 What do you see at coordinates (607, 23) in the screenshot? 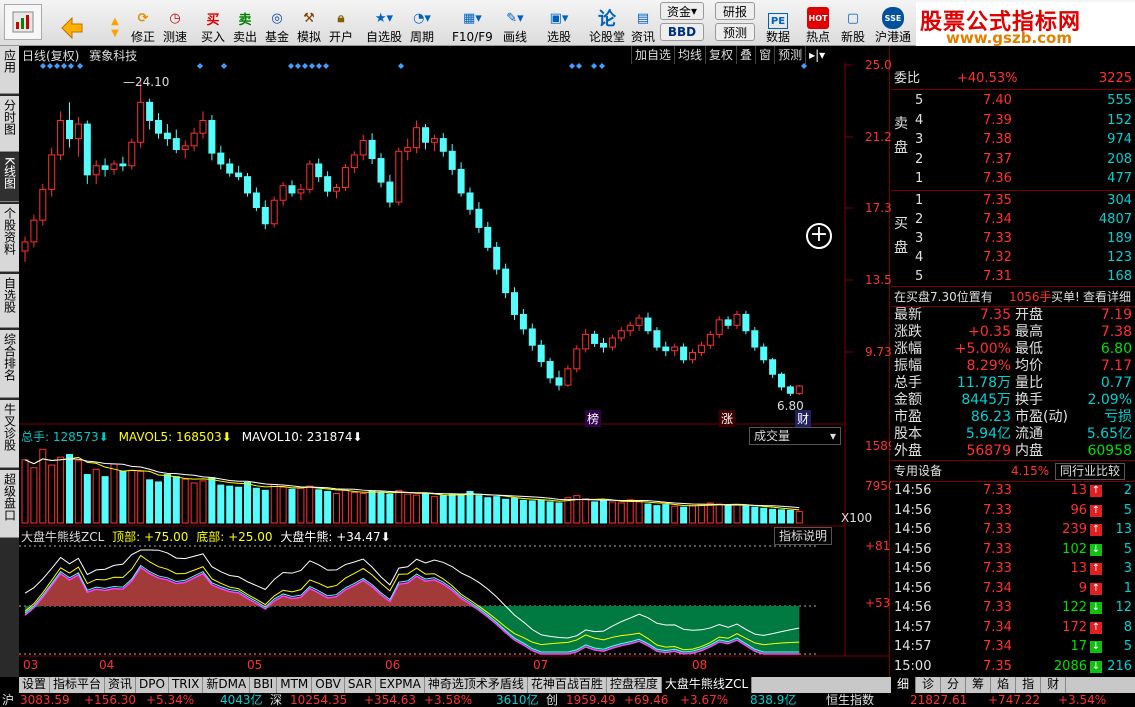
I see `toolbar-btn-forum: 论论股堂` at bounding box center [607, 23].